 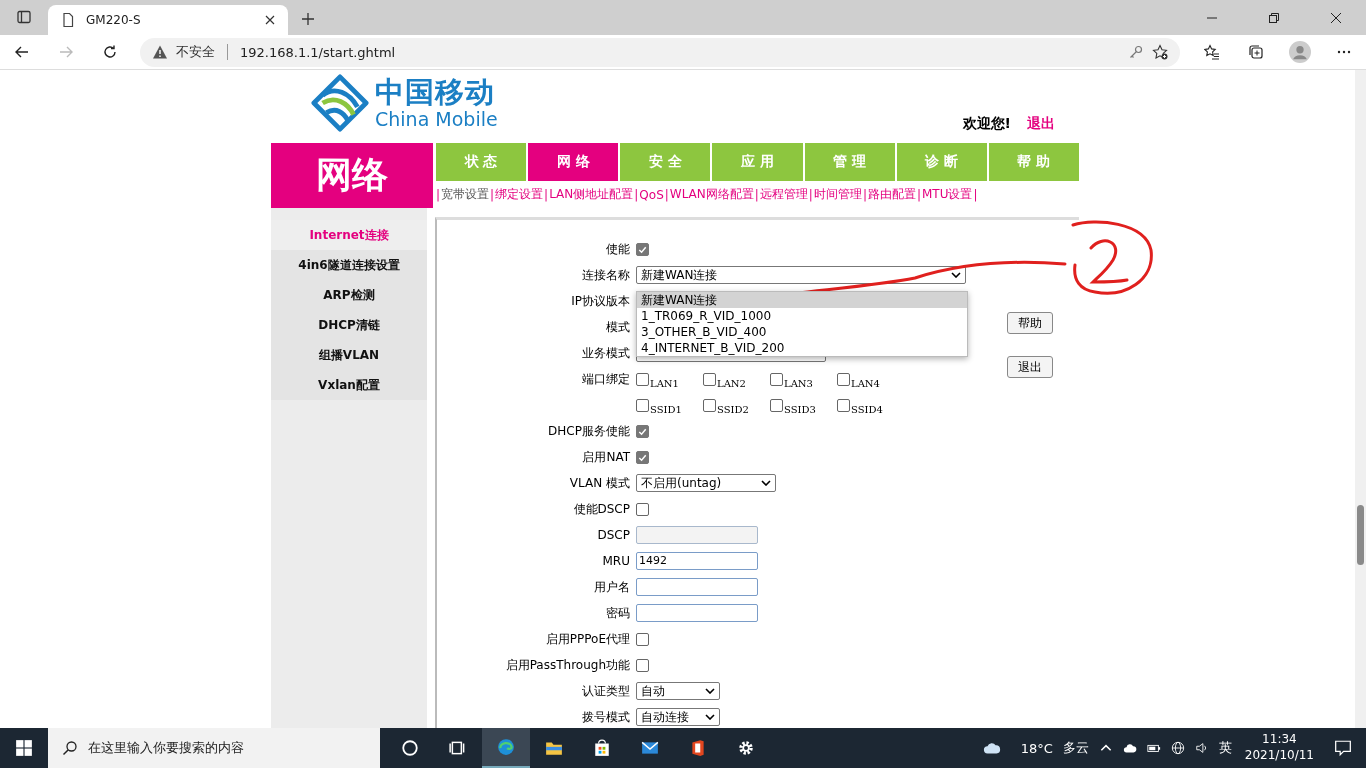 What do you see at coordinates (798, 383) in the screenshot?
I see `checkbox-label: LAN3` at bounding box center [798, 383].